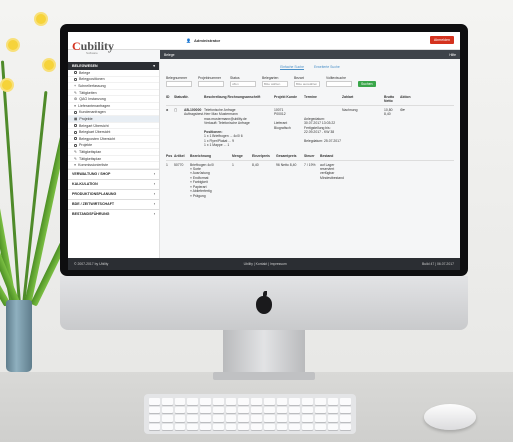  I want to click on tab-simple-search: Einfache Suche, so click(292, 67).